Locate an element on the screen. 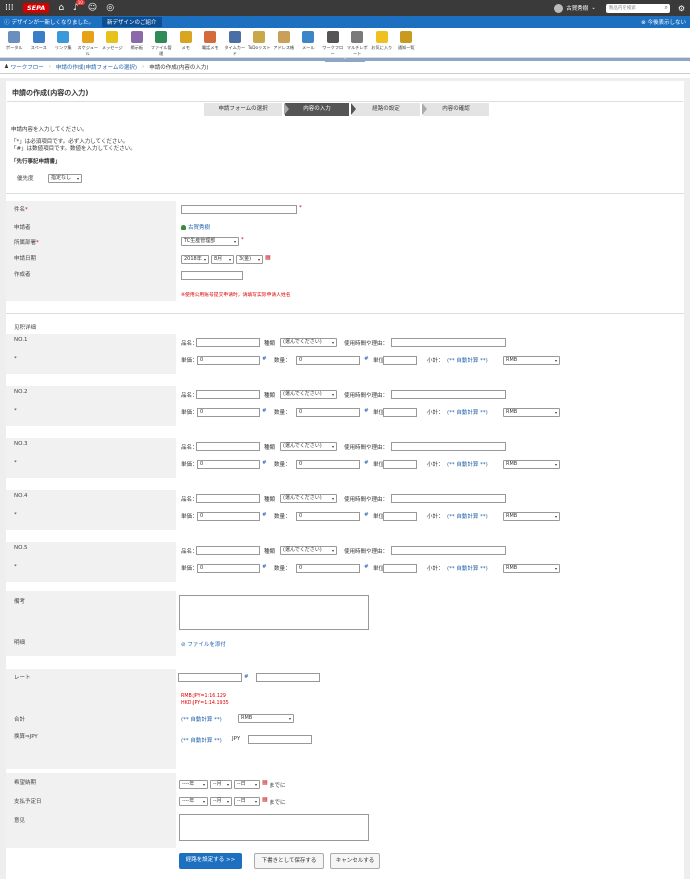  desired-year-select: ----年 ▾ is located at coordinates (193, 784).